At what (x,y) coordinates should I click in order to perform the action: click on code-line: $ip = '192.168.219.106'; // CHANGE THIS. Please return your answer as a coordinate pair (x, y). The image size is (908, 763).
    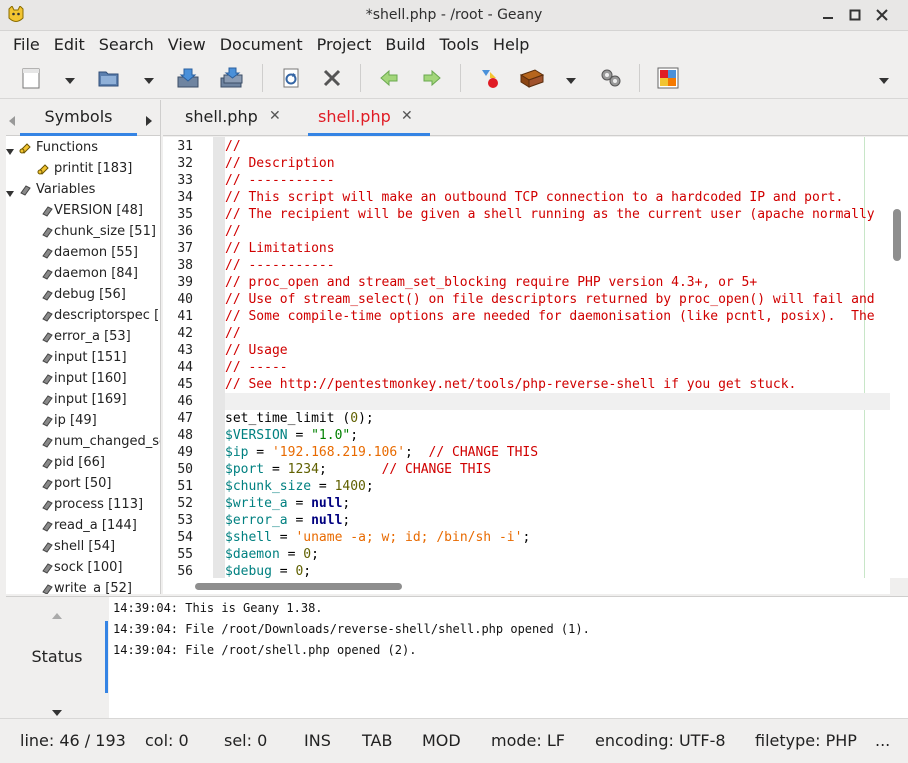
    Looking at the image, I should click on (381, 452).